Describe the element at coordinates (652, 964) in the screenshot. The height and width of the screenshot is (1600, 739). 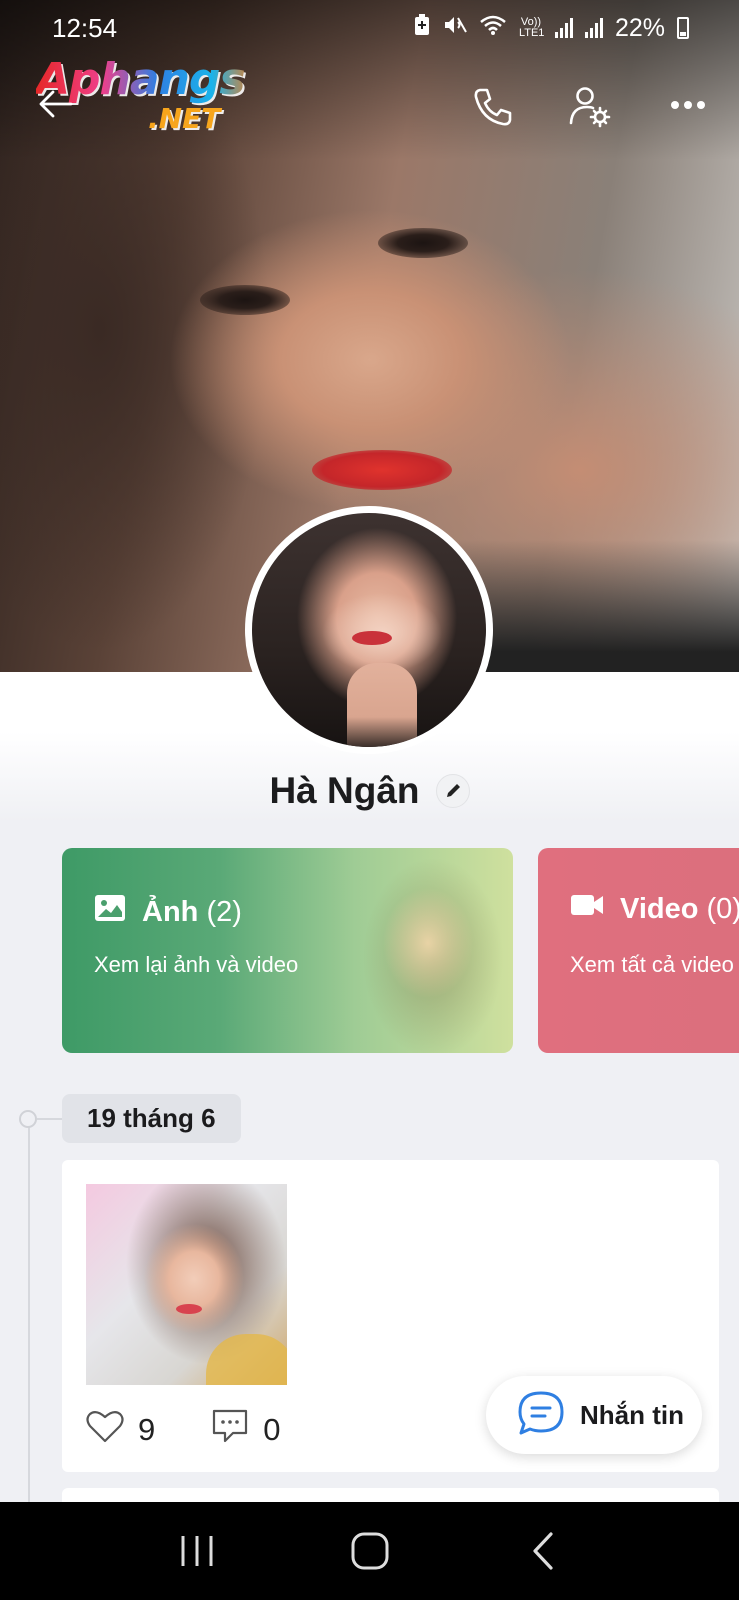
I see `videos-subtitle: Xem tất cả video` at that location.